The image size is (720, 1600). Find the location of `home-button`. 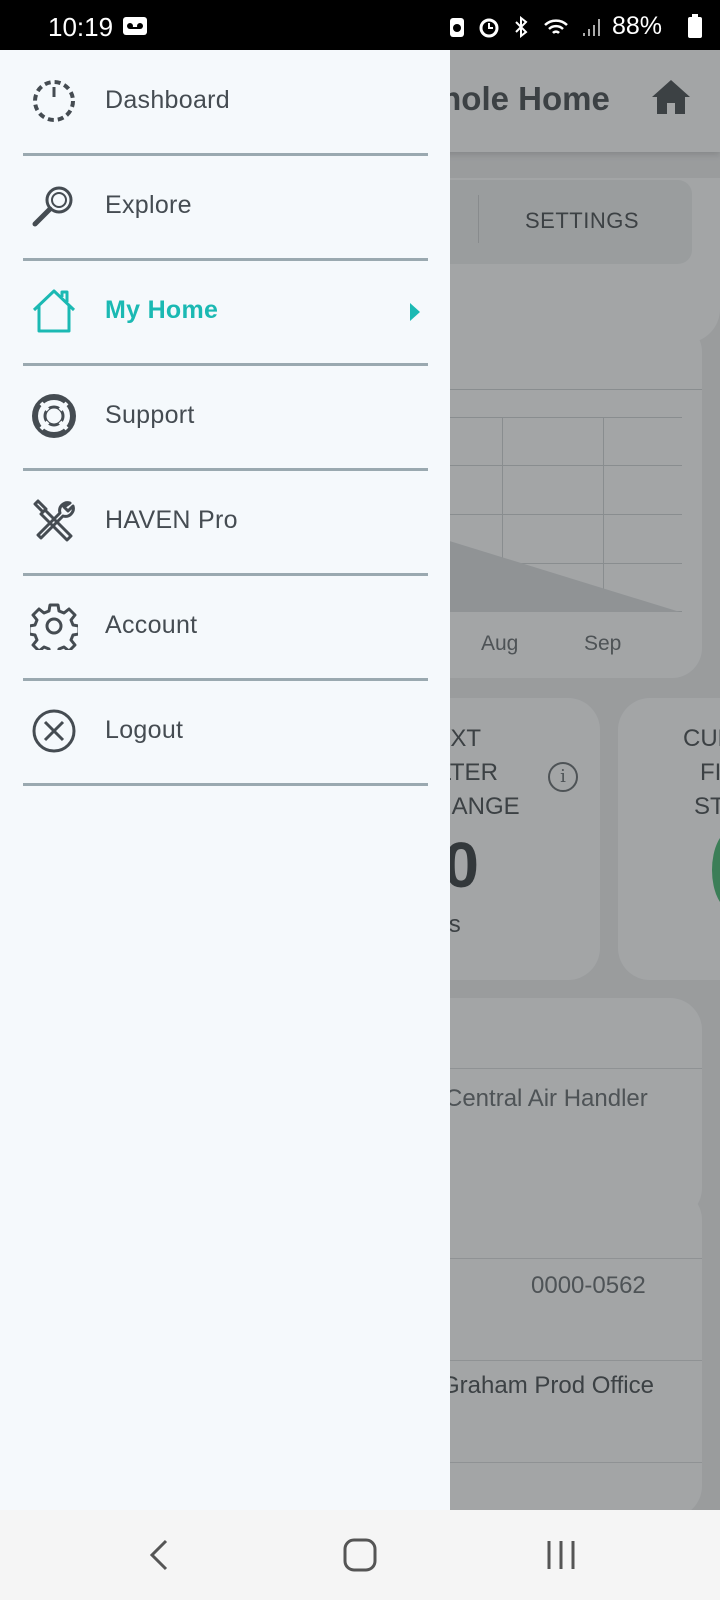

home-button is located at coordinates (360, 1555).